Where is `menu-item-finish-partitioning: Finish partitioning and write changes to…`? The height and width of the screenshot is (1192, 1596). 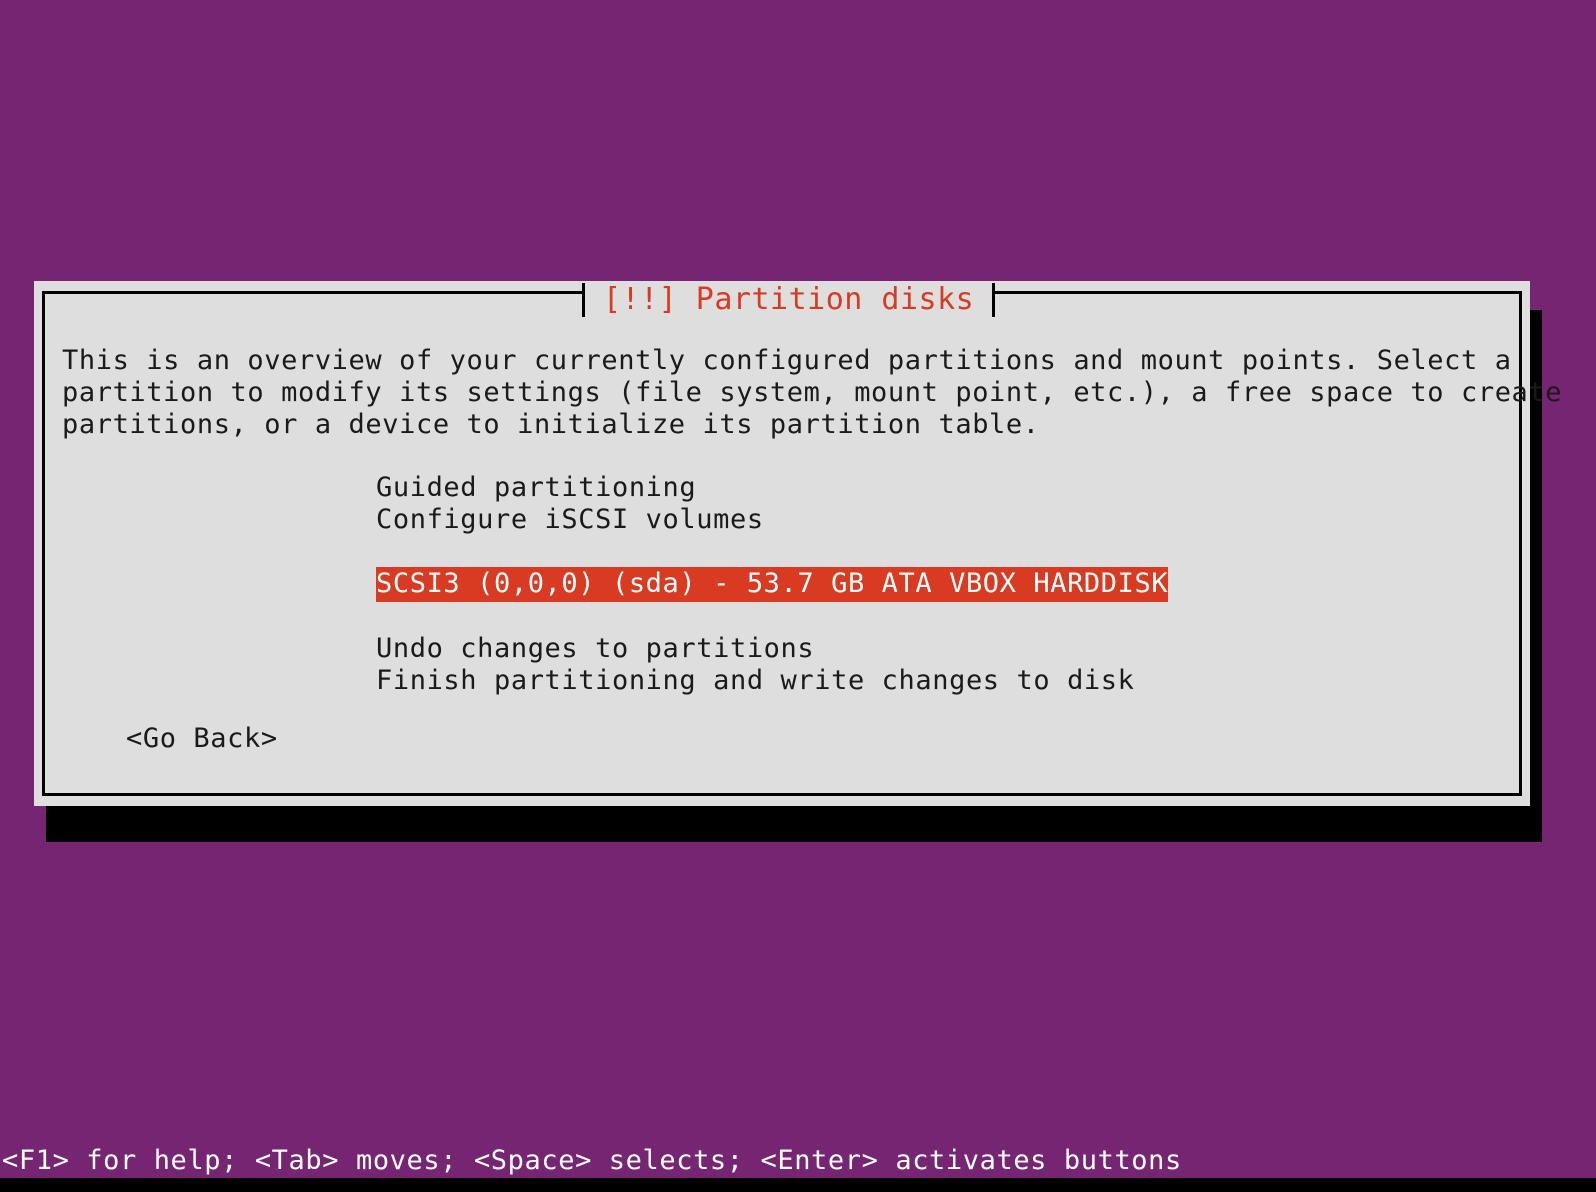
menu-item-finish-partitioning: Finish partitioning and write changes to… is located at coordinates (755, 681).